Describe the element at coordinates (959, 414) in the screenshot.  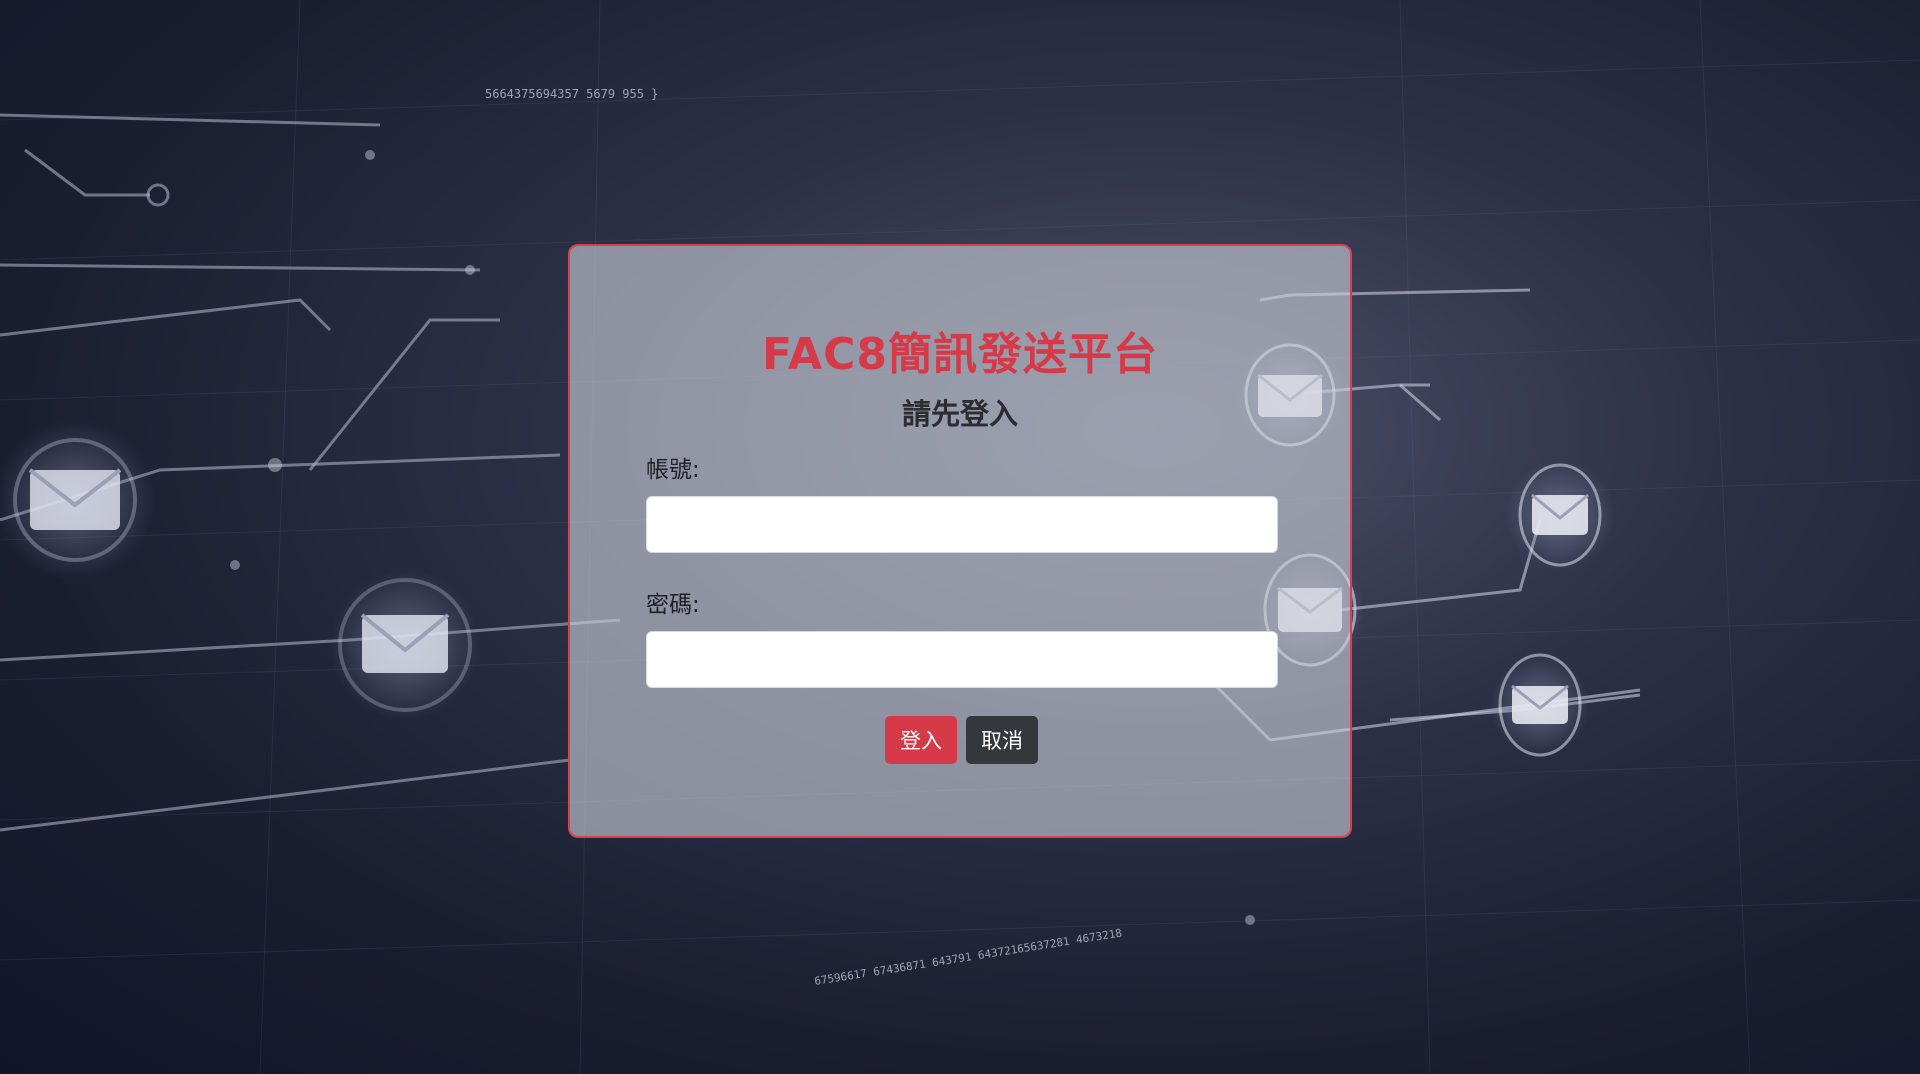
I see `login-prompt: 請先登入` at that location.